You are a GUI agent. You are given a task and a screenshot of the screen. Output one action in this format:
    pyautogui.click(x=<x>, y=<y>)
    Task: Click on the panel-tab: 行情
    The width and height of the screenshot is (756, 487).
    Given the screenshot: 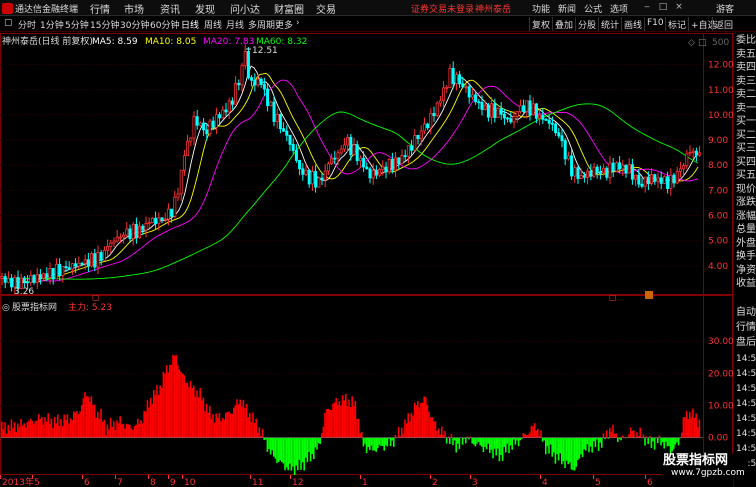 What is the action you would take?
    pyautogui.click(x=746, y=328)
    